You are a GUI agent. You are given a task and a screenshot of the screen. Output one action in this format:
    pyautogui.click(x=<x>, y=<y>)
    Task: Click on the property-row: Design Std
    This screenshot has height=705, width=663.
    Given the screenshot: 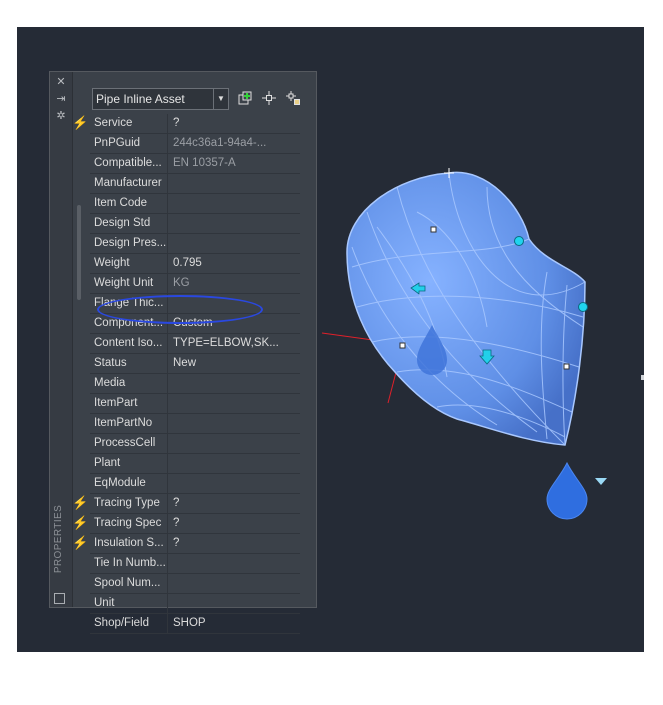 What is the action you would take?
    pyautogui.click(x=195, y=224)
    